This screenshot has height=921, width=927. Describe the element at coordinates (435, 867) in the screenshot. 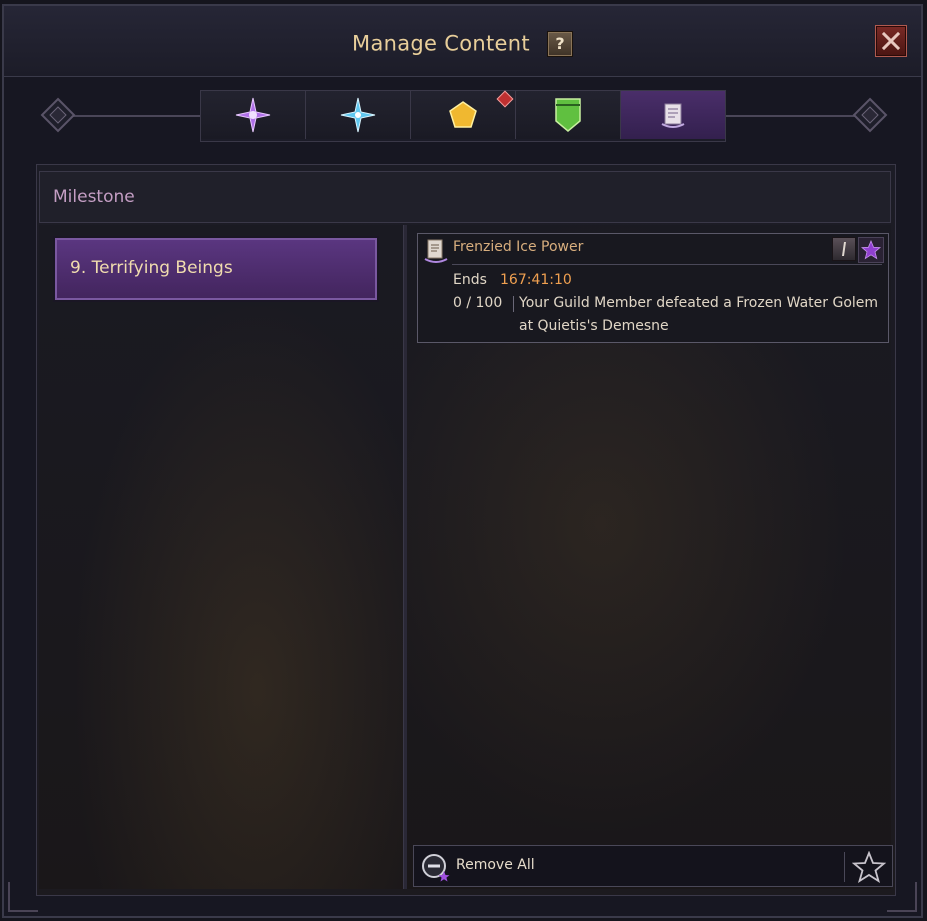

I see `remove-all-icon` at that location.